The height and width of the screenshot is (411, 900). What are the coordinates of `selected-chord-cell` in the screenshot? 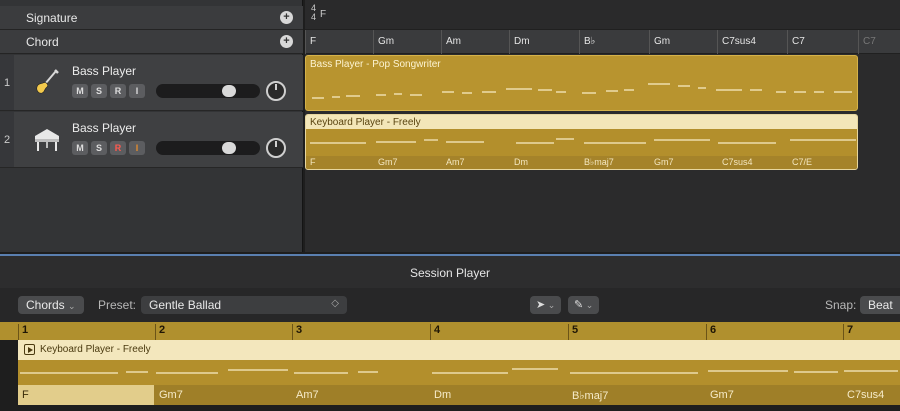 It's located at (86, 395).